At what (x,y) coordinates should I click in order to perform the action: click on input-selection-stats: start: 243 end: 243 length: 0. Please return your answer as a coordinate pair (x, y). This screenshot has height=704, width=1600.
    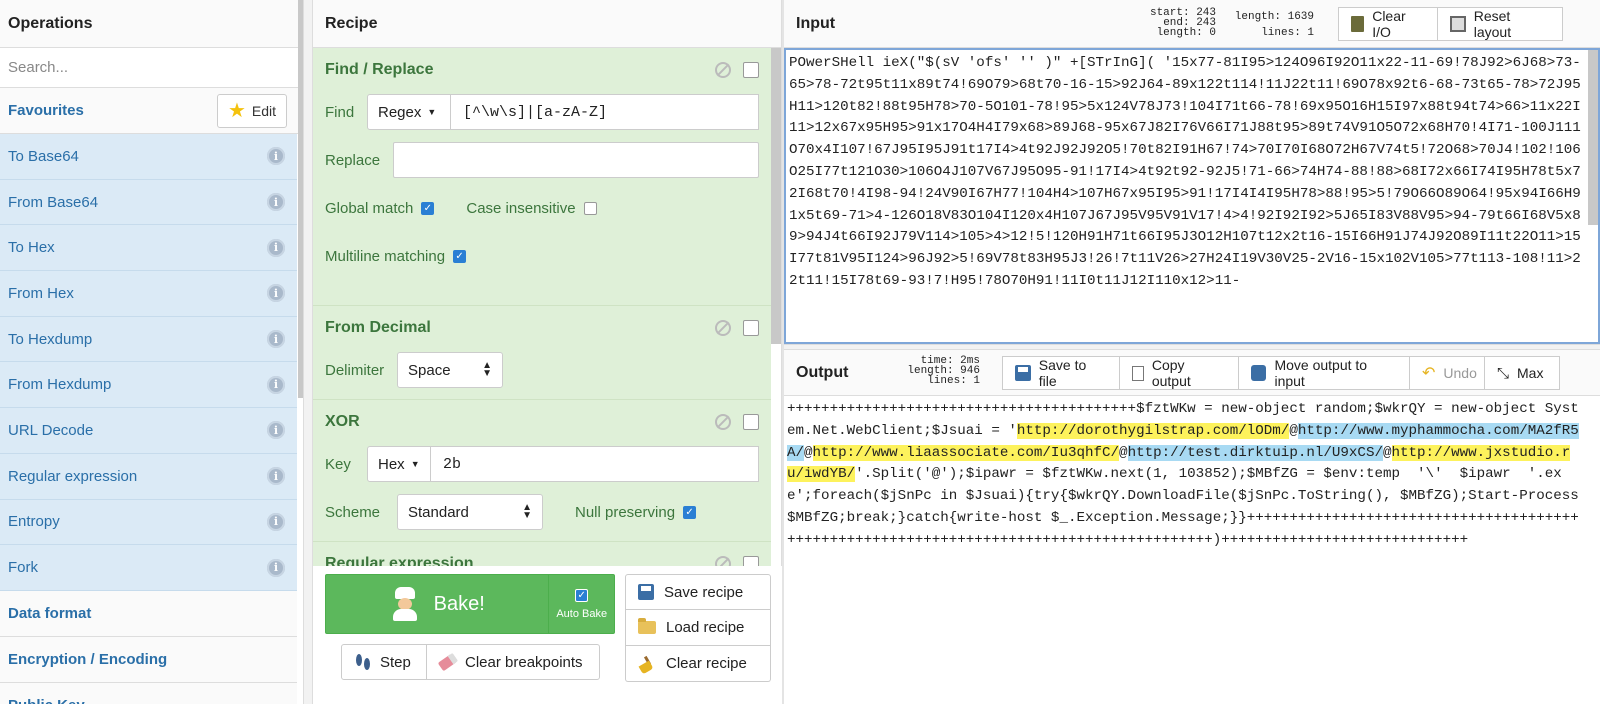
    Looking at the image, I should click on (1173, 23).